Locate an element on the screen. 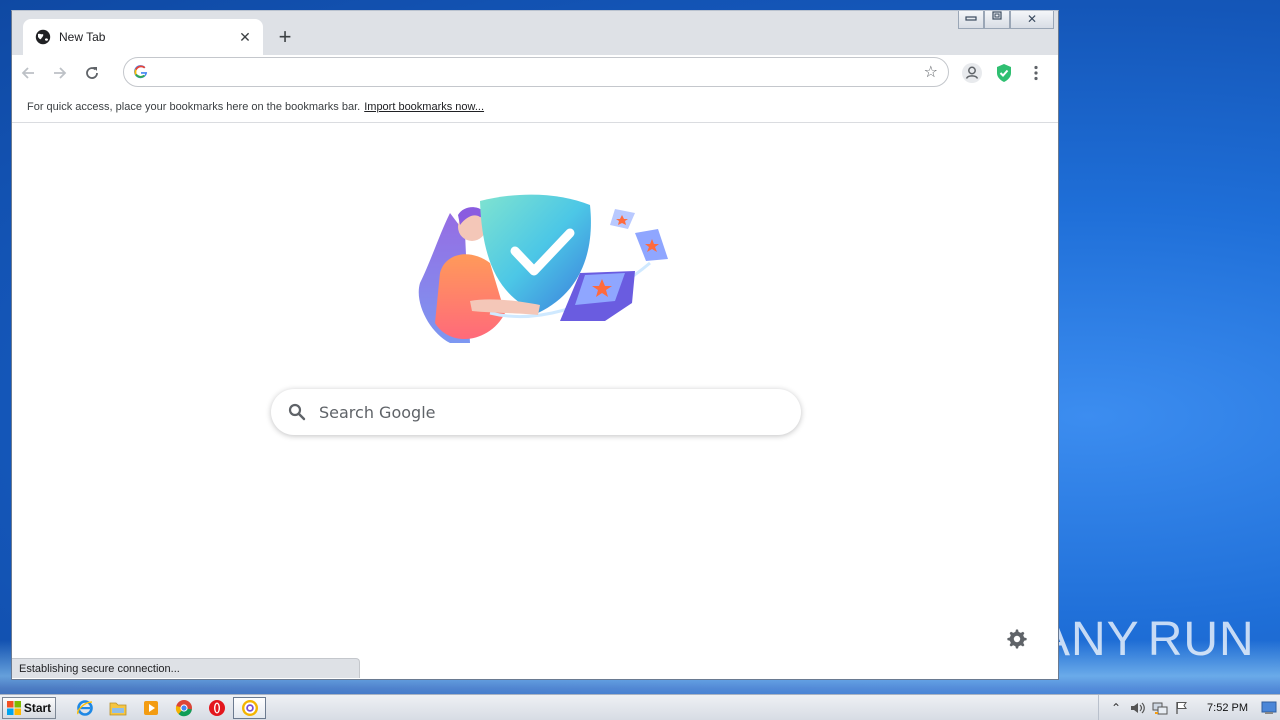 Image resolution: width=1280 pixels, height=720 pixels. address-input is located at coordinates (540, 72).